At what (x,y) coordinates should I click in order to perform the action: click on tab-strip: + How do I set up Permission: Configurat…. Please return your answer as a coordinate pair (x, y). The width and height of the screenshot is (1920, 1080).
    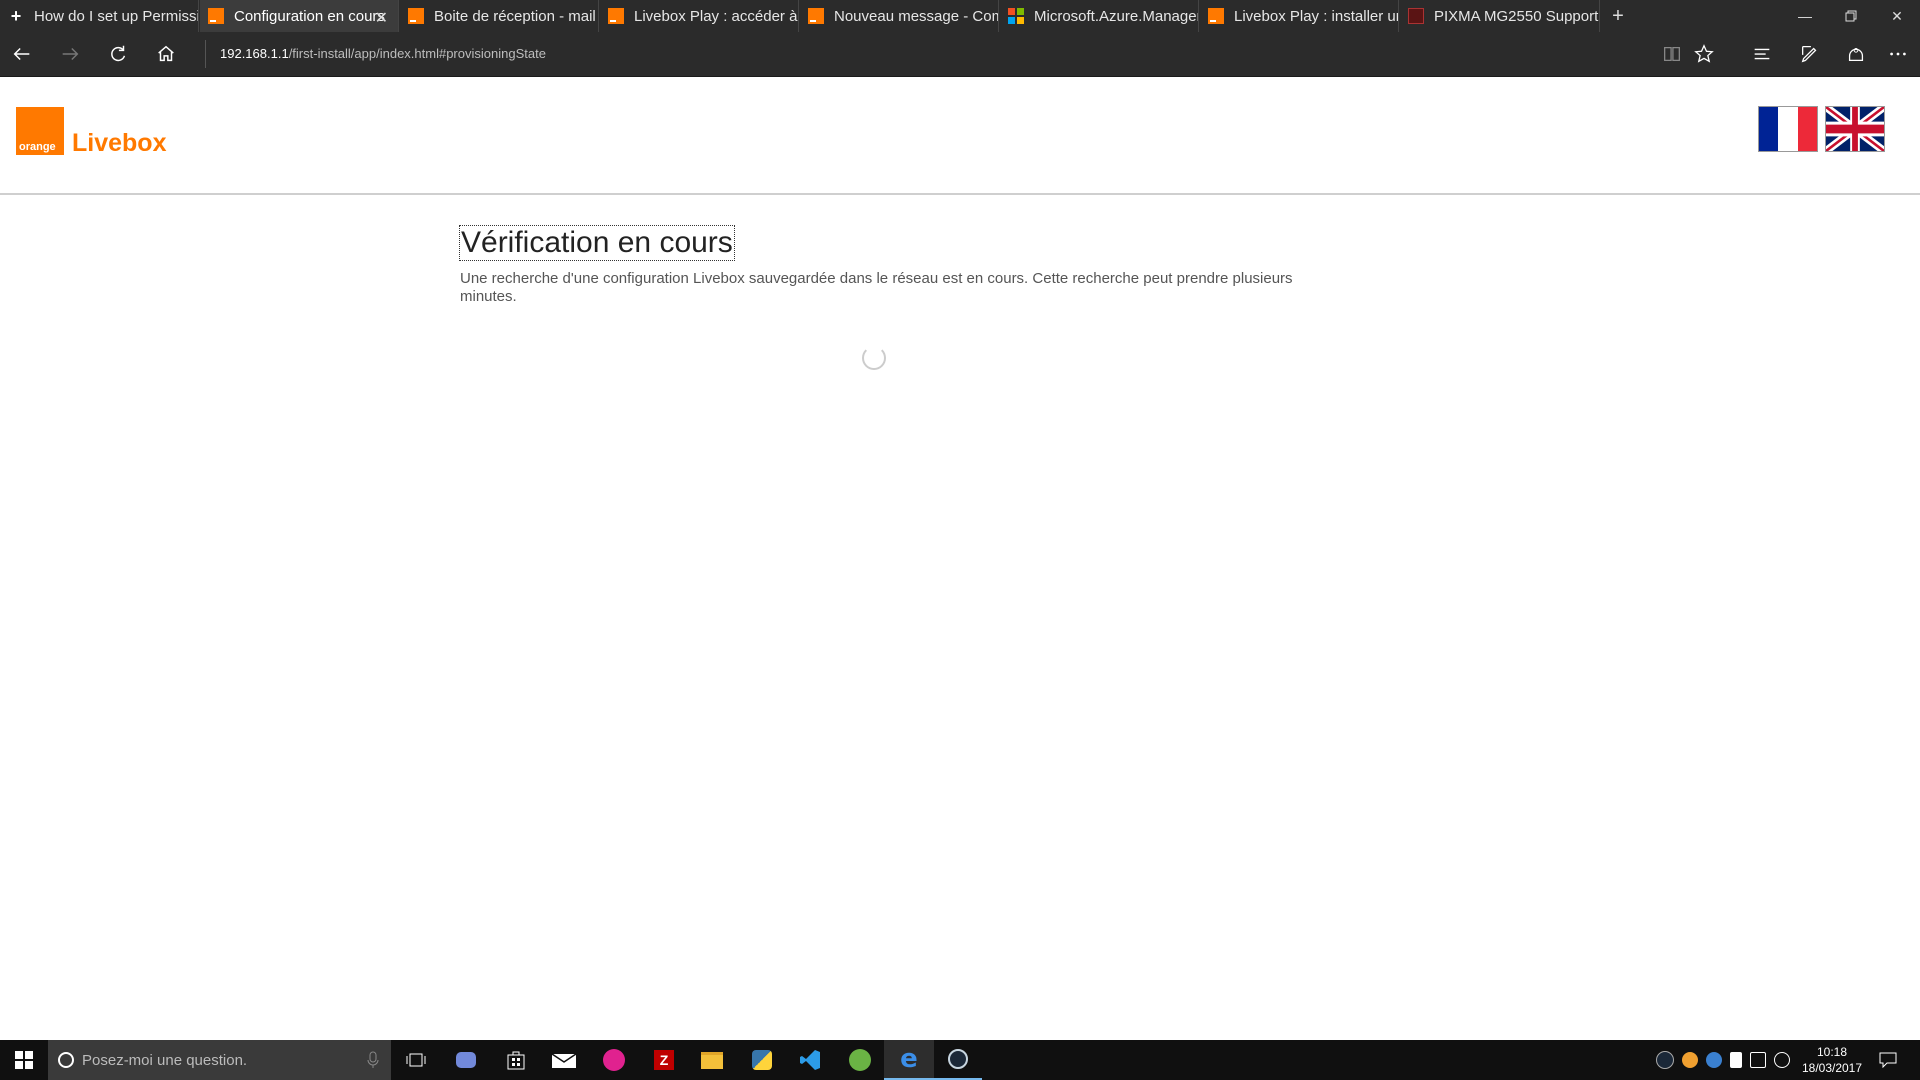
    Looking at the image, I should click on (960, 16).